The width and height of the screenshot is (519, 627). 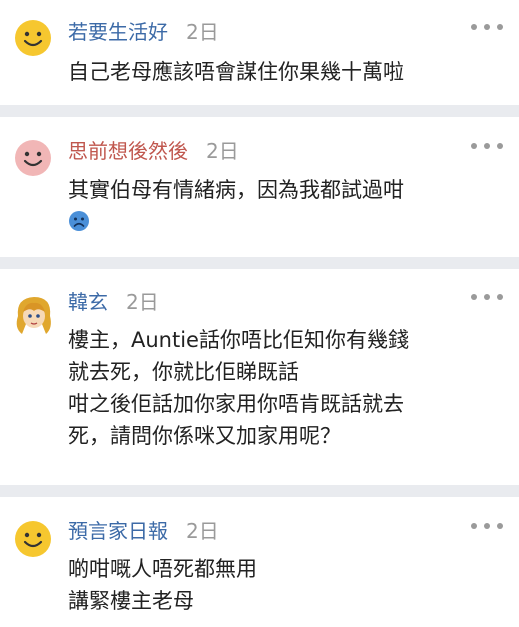 I want to click on pink-smiley-avatar-icon, so click(x=33, y=158).